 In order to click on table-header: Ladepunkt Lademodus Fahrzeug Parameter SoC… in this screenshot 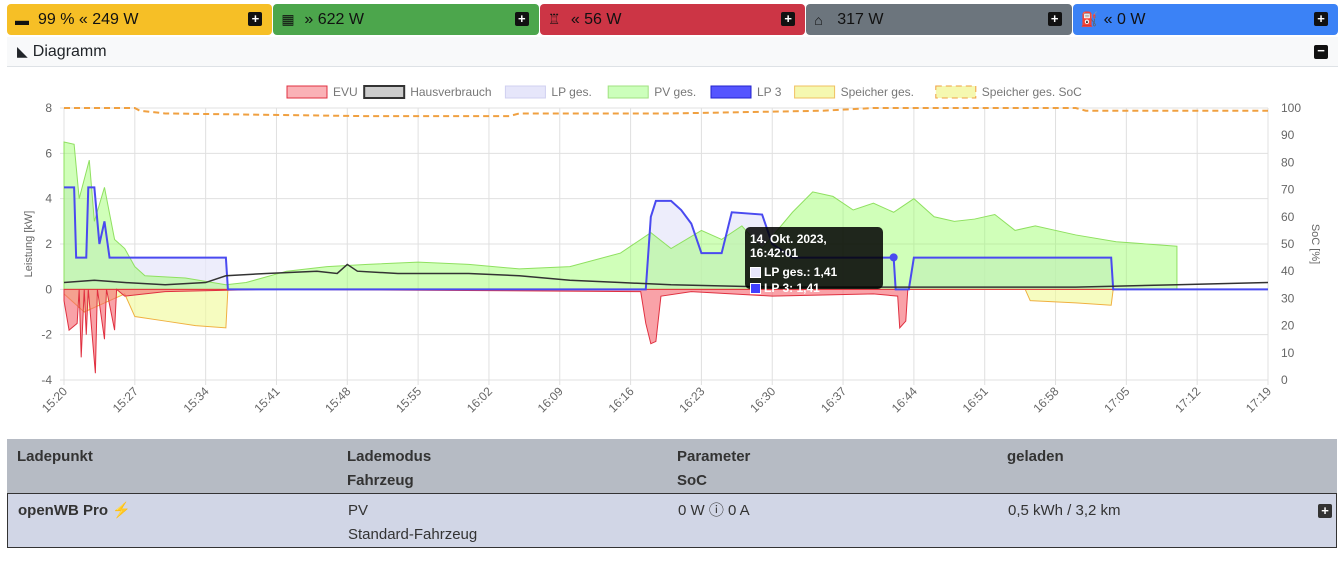, I will do `click(672, 466)`.